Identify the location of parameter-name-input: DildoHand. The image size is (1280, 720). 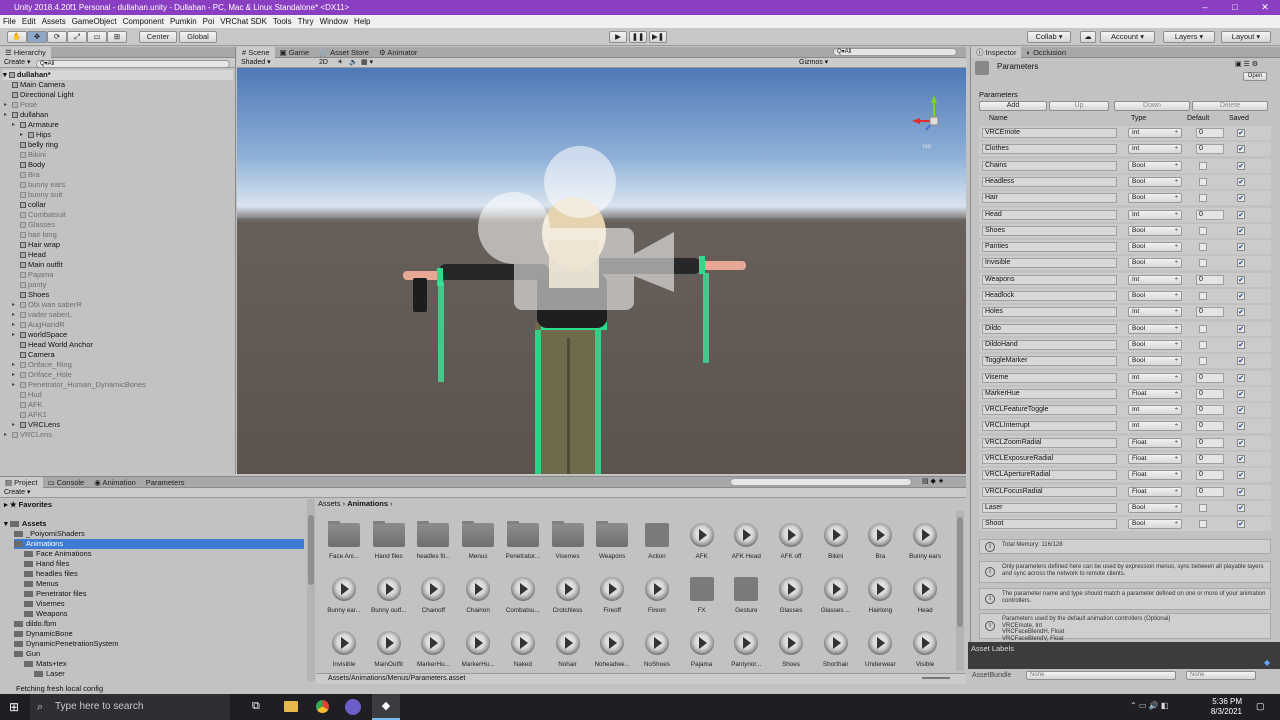
(1049, 344).